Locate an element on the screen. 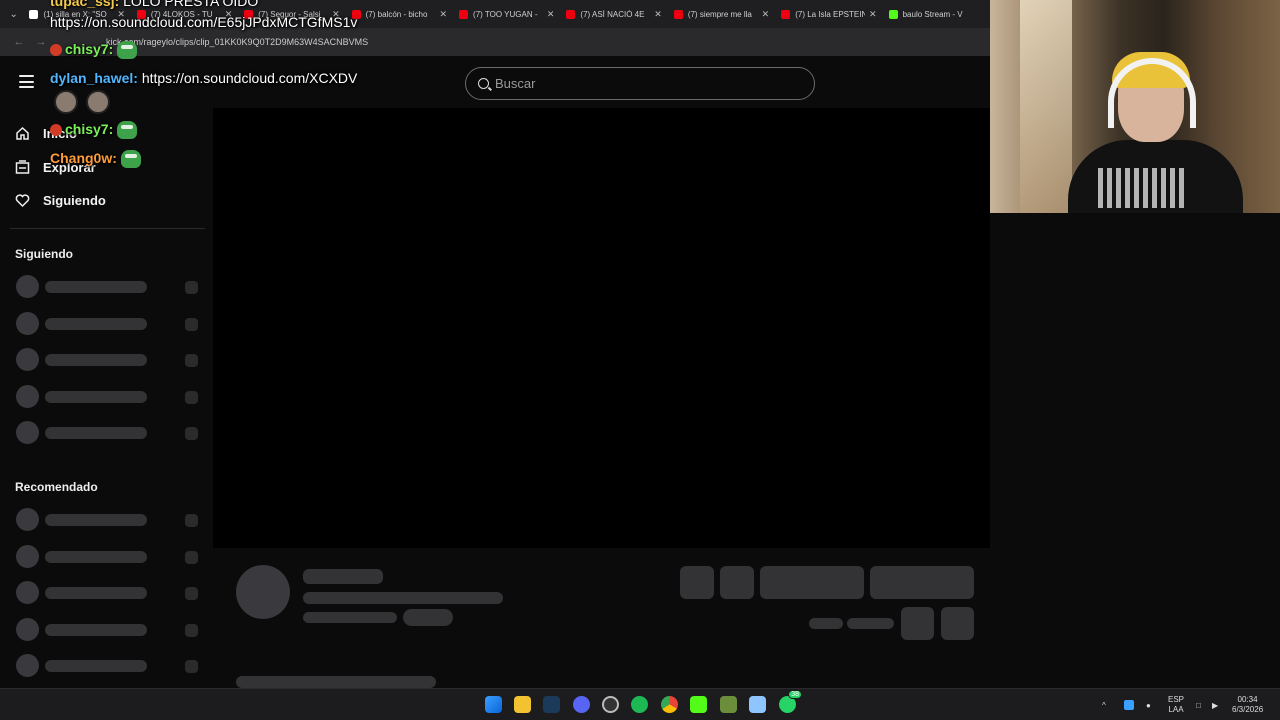 This screenshot has height=720, width=1280. chat-message: tupac_ssj: LOLO PRESTA OIDO is located at coordinates (154, 4).